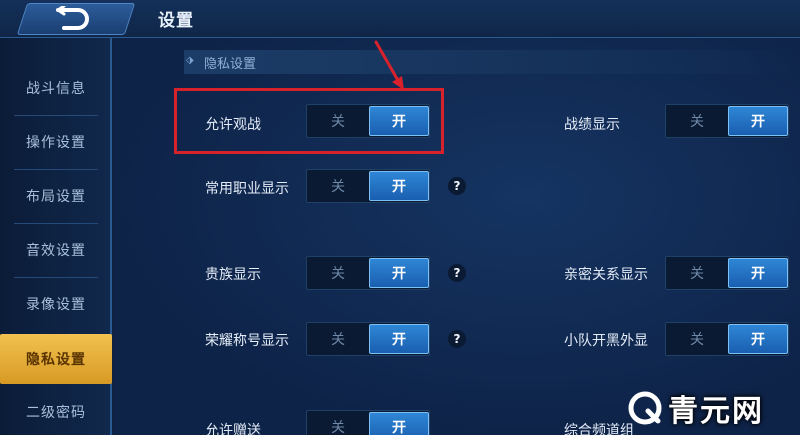 This screenshot has height=435, width=800. What do you see at coordinates (56, 88) in the screenshot?
I see `sidebar-item-battle-info: 战斗信息` at bounding box center [56, 88].